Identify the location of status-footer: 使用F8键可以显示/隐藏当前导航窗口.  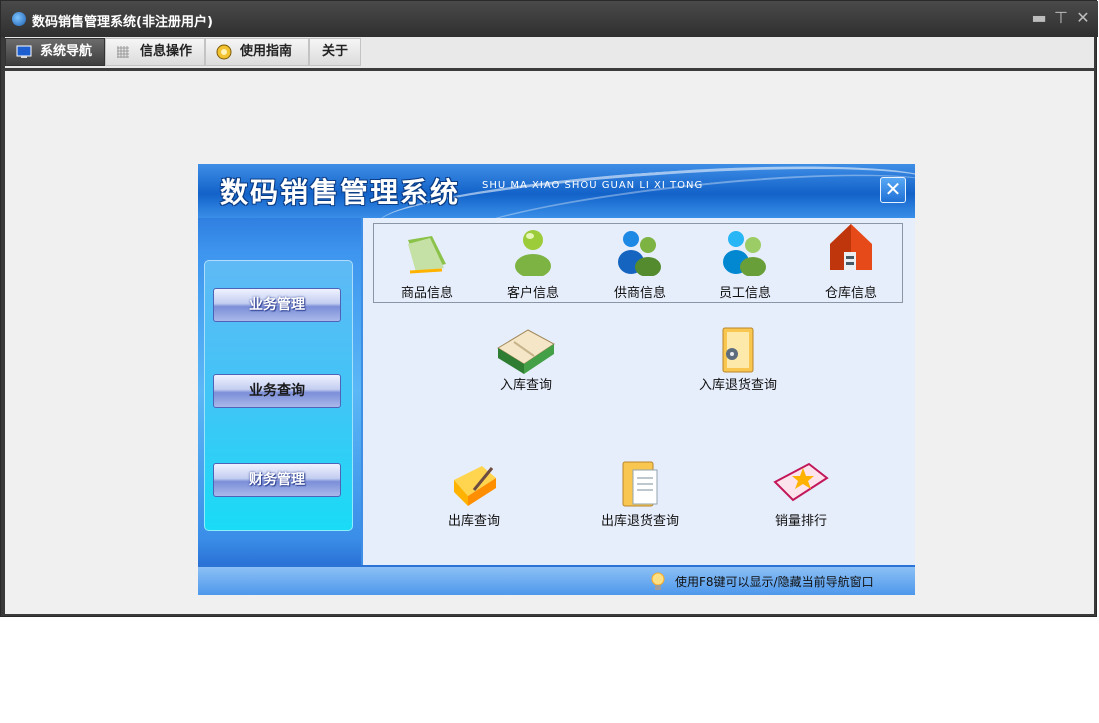
(556, 580).